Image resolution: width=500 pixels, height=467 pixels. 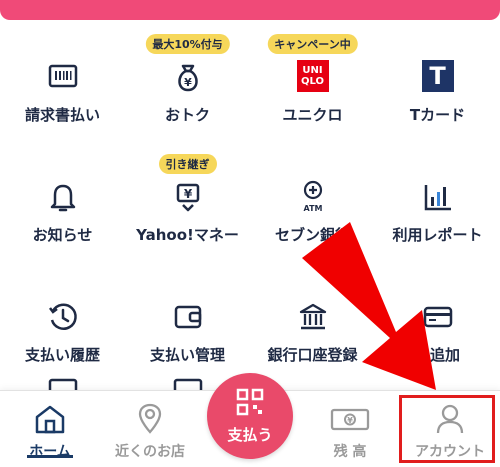 What do you see at coordinates (312, 115) in the screenshot?
I see `menu-item-label: ユニクロ` at bounding box center [312, 115].